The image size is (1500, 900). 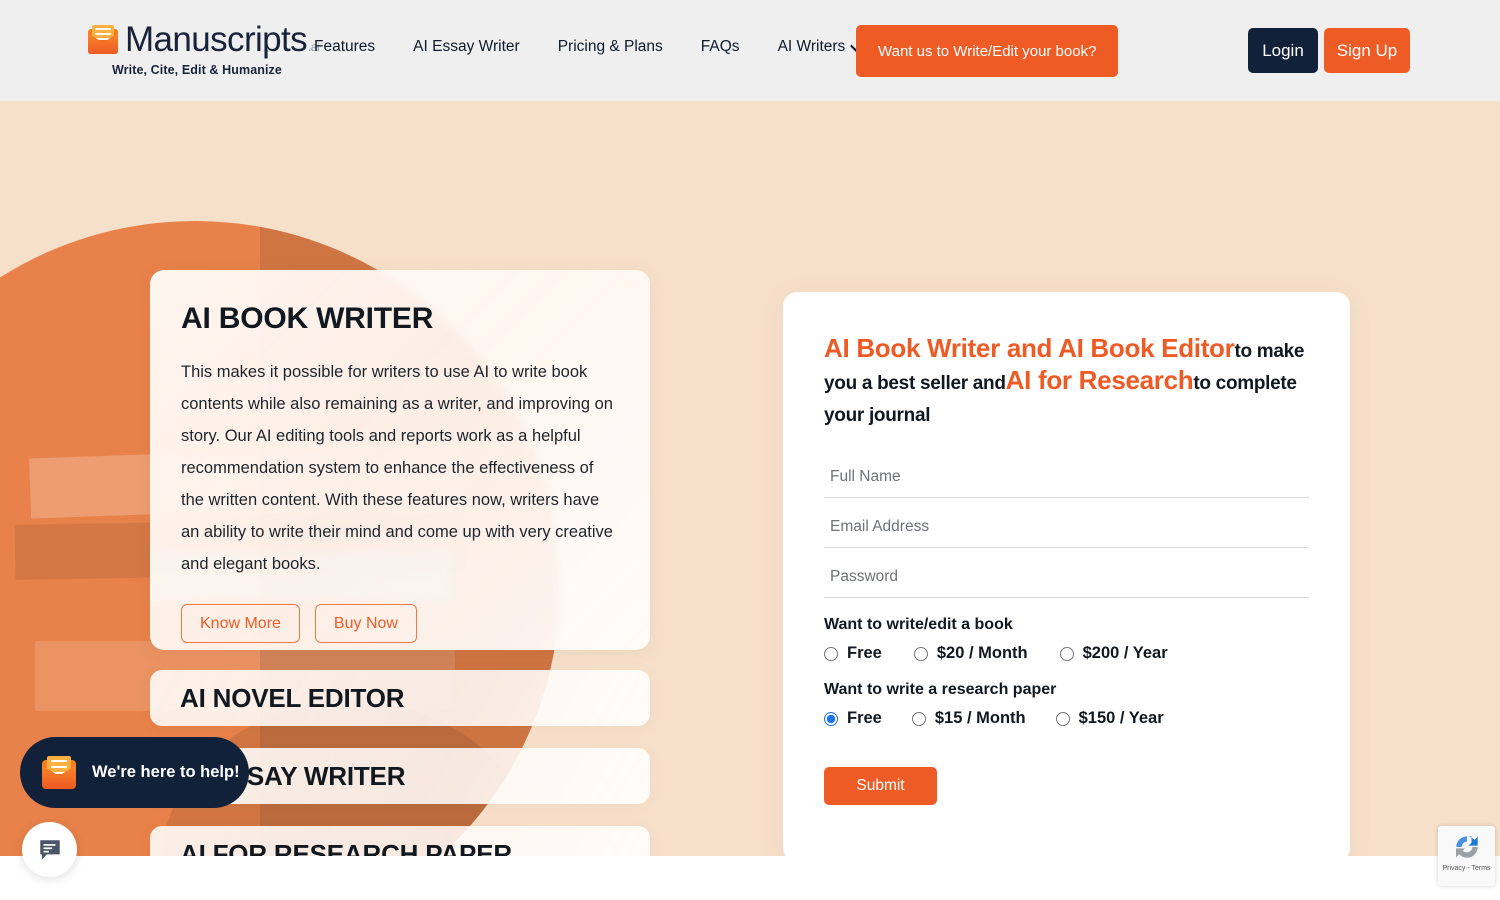 I want to click on nav-item-ai-writers: AI Writers, so click(x=820, y=47).